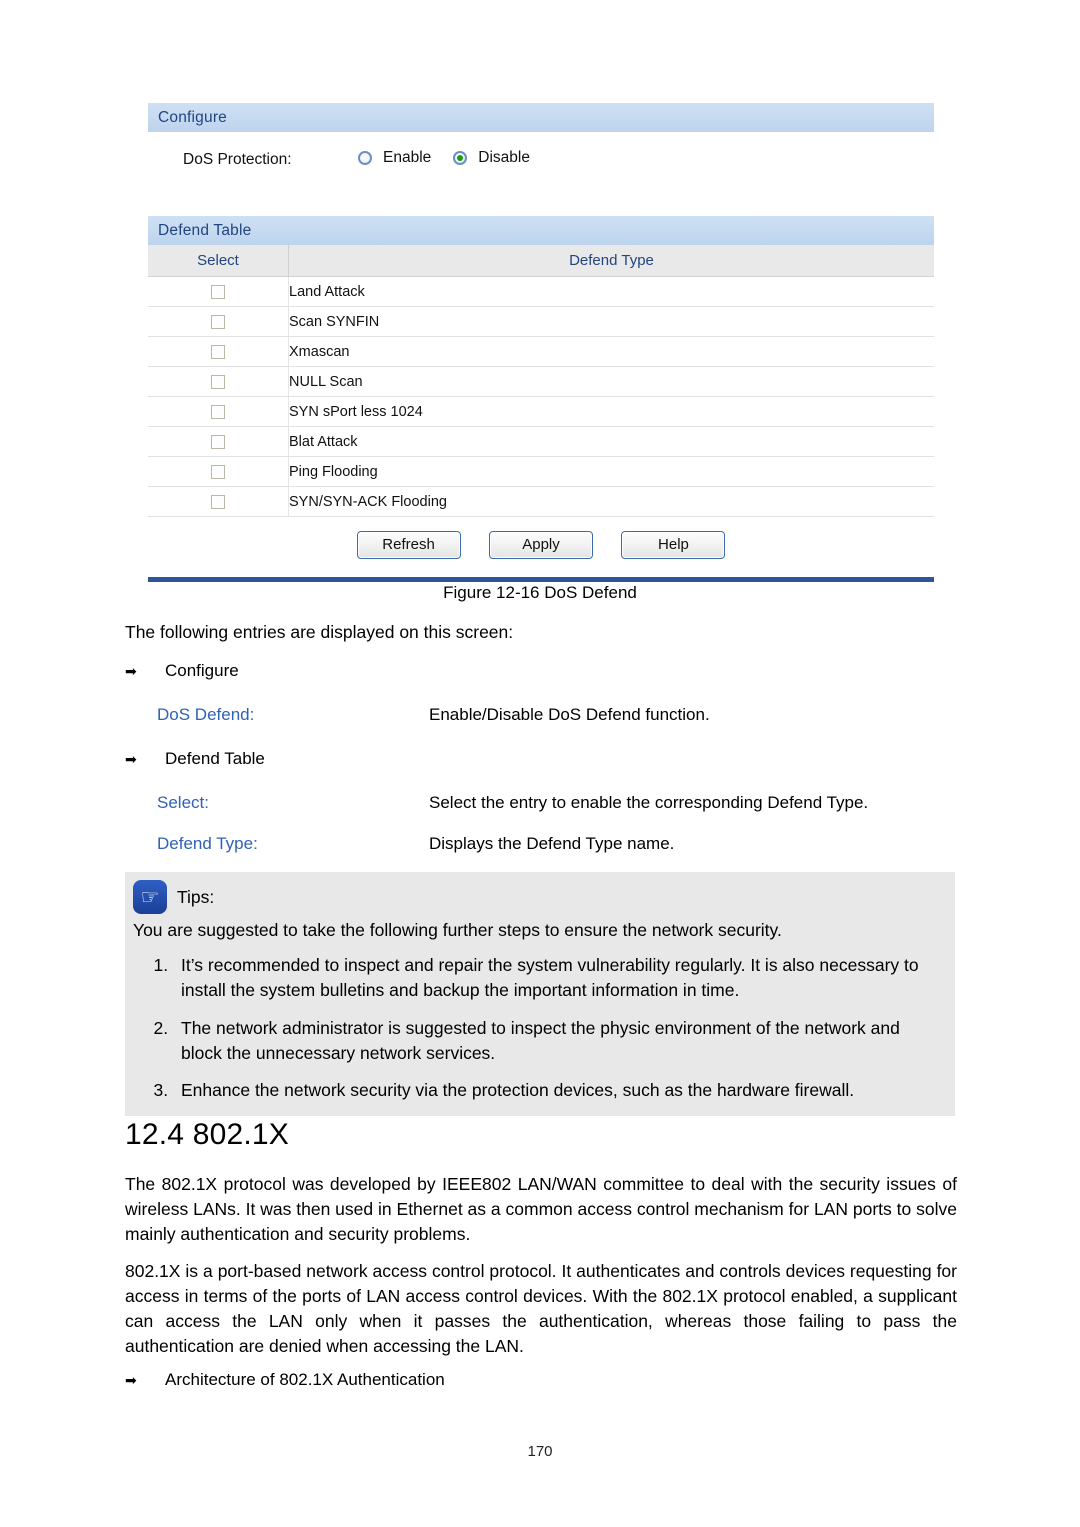 The width and height of the screenshot is (1080, 1527). Describe the element at coordinates (611, 501) in the screenshot. I see `row-defend-type: SYN/SYN-ACK Flooding` at that location.